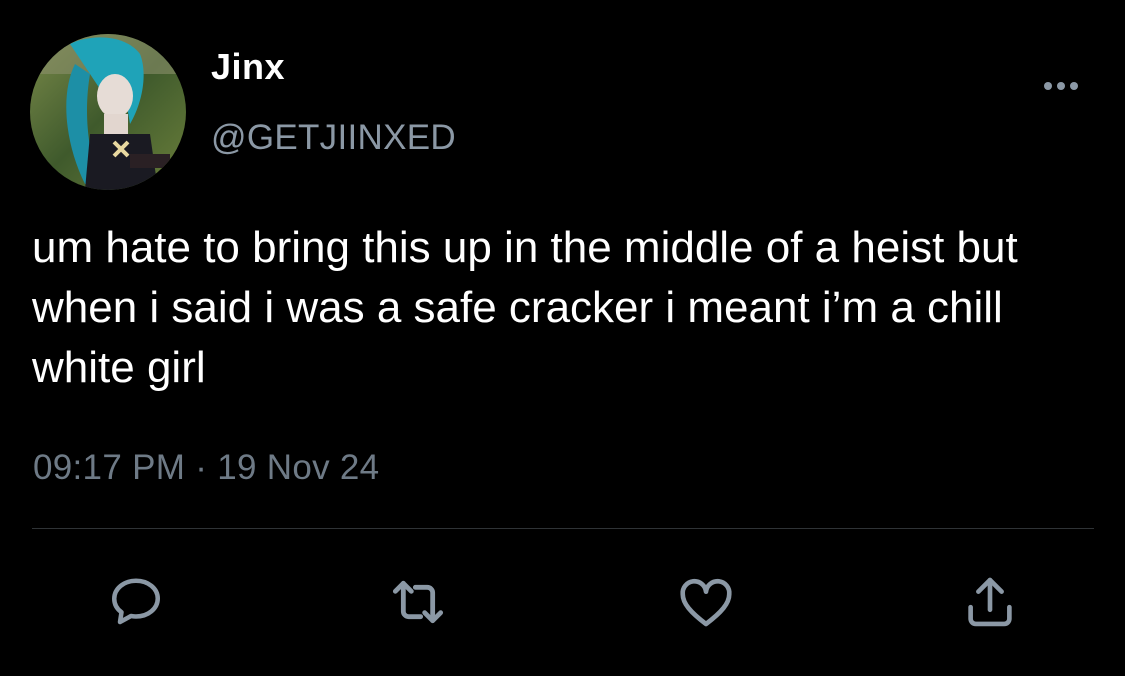 Image resolution: width=1125 pixels, height=676 pixels. I want to click on share-upload-icon, so click(990, 602).